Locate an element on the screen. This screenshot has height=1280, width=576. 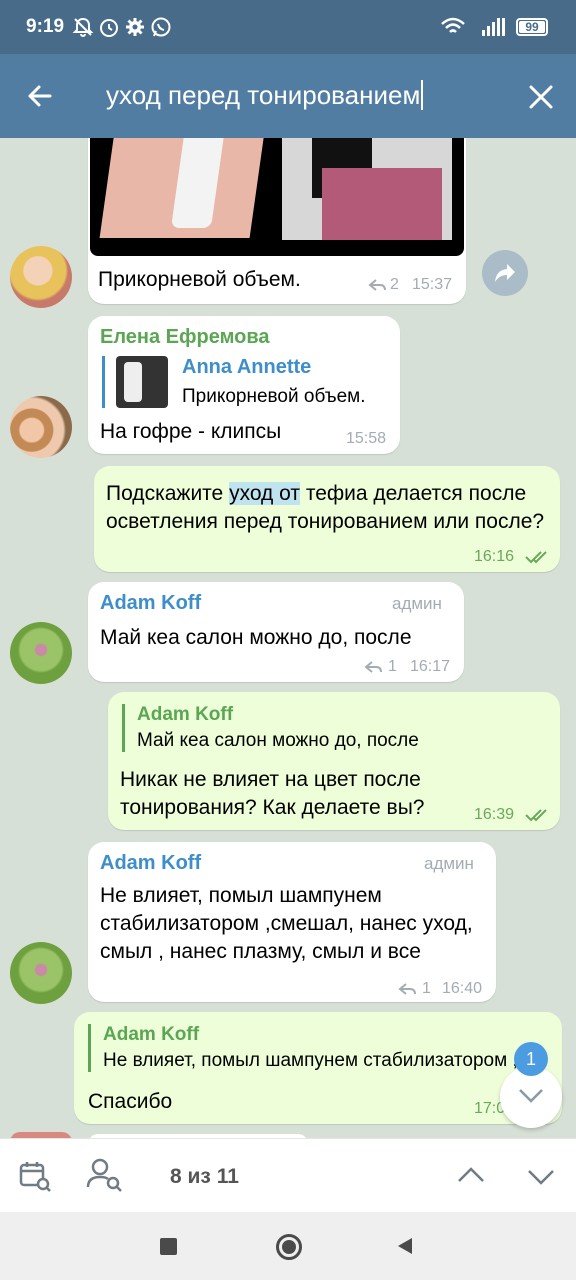
message-text: Май кеа салон можно до, после is located at coordinates (256, 637).